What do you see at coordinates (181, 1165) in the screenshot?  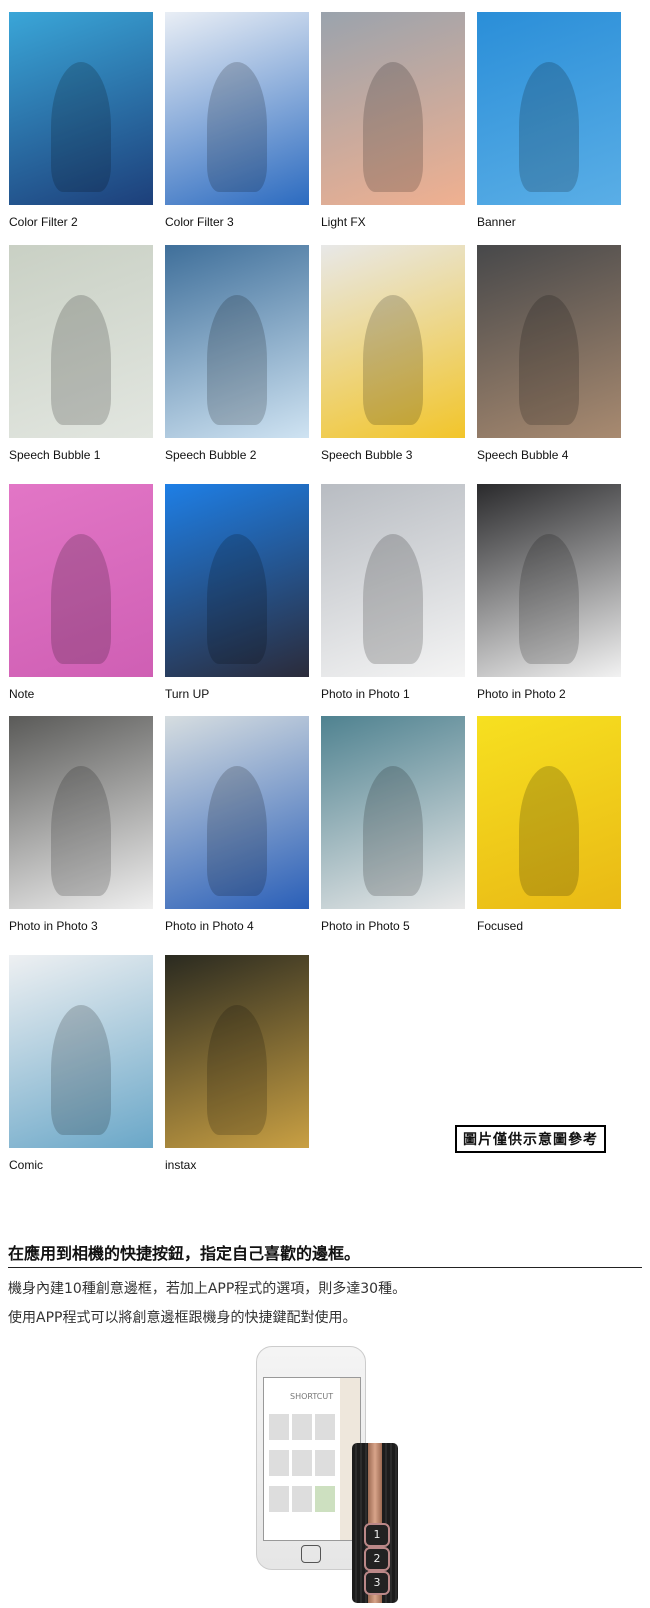 I see `frame-label: instax` at bounding box center [181, 1165].